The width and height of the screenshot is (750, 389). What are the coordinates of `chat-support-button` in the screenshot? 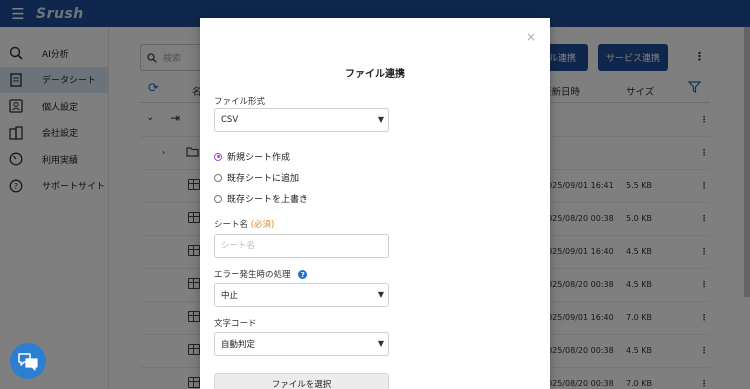 It's located at (28, 361).